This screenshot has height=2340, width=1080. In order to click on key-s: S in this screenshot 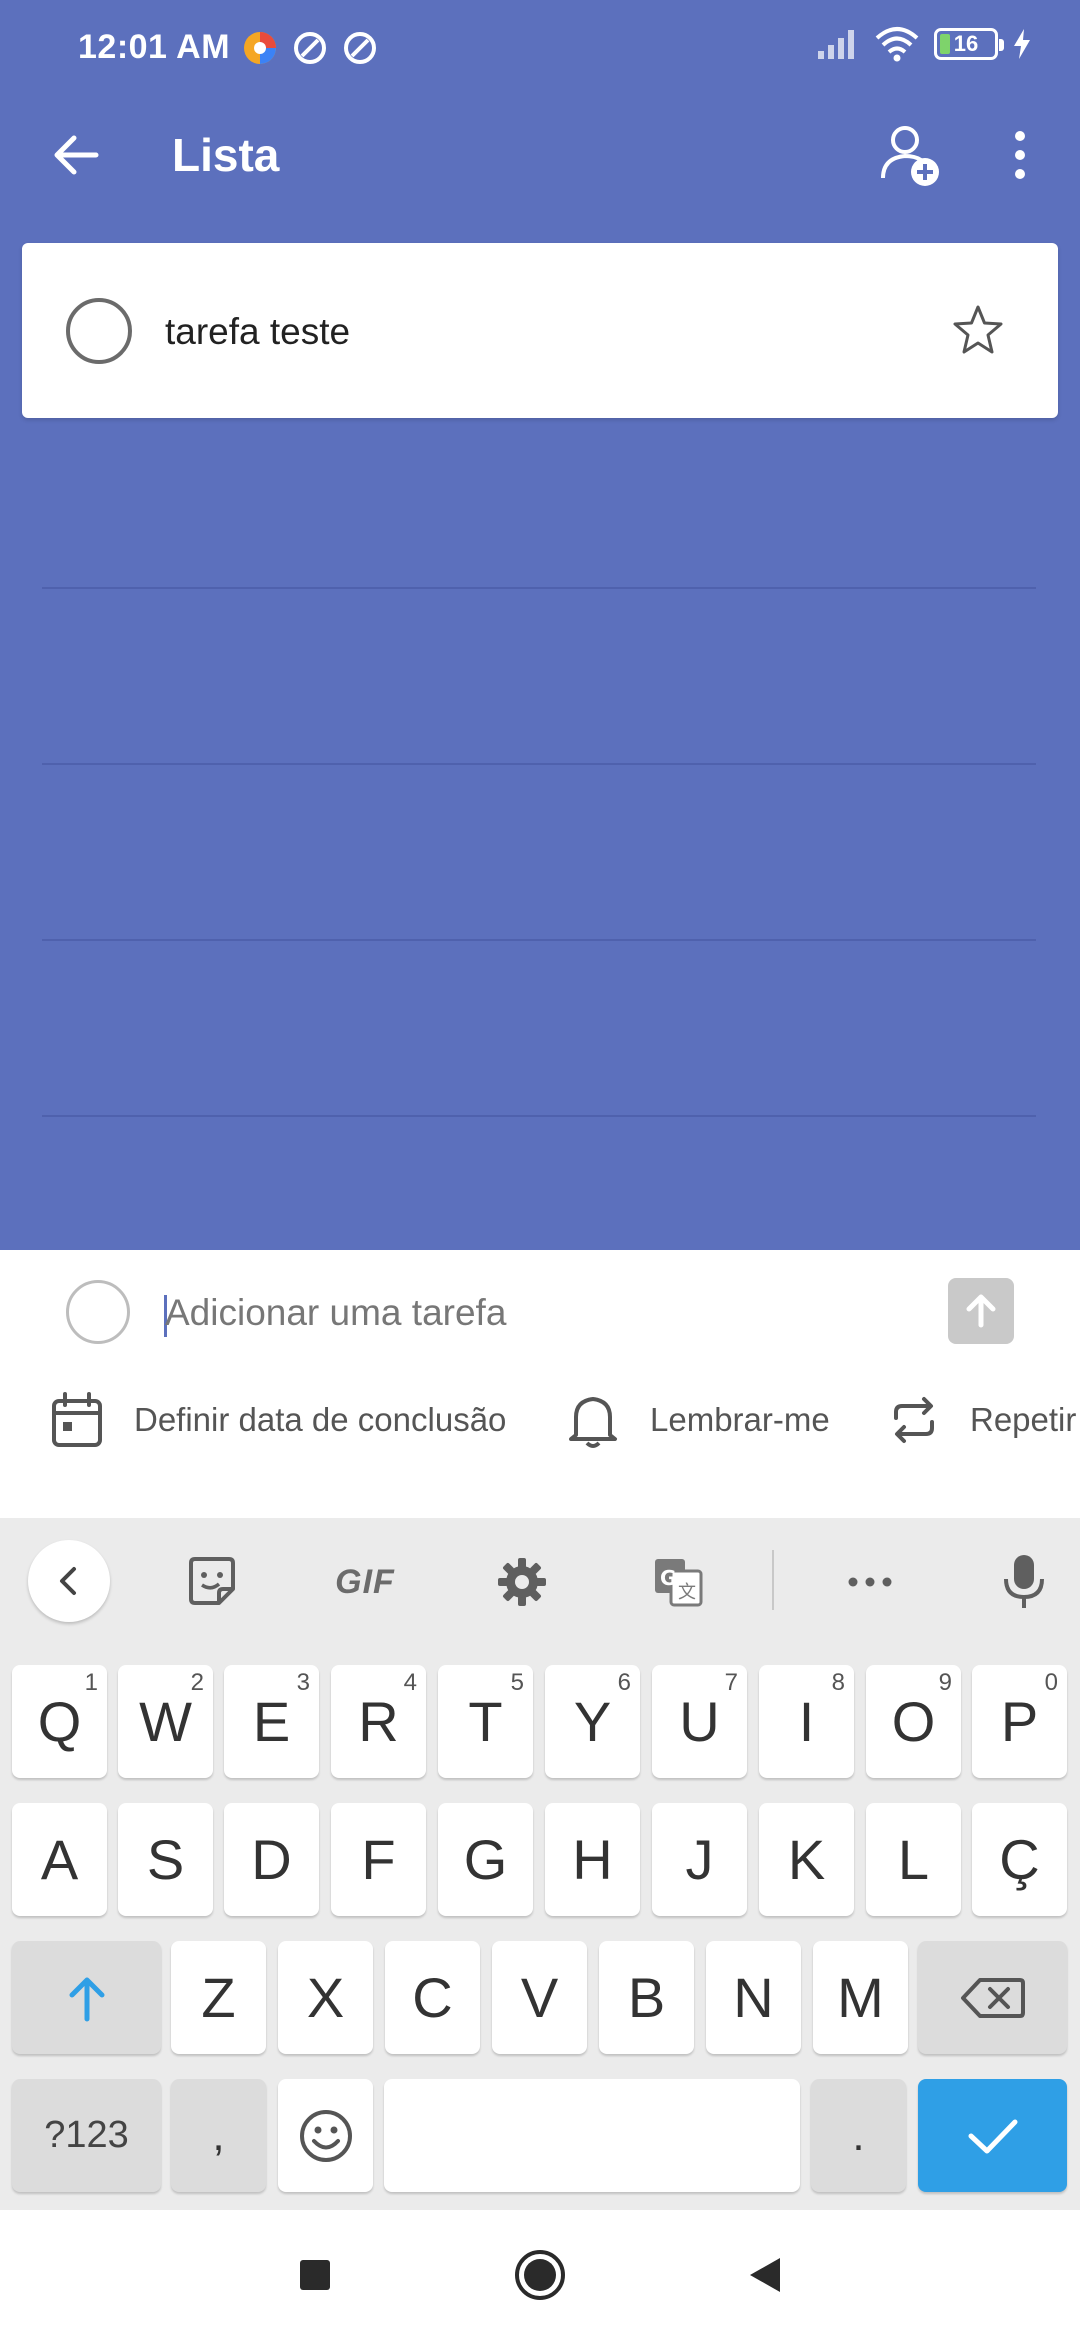, I will do `click(165, 1859)`.